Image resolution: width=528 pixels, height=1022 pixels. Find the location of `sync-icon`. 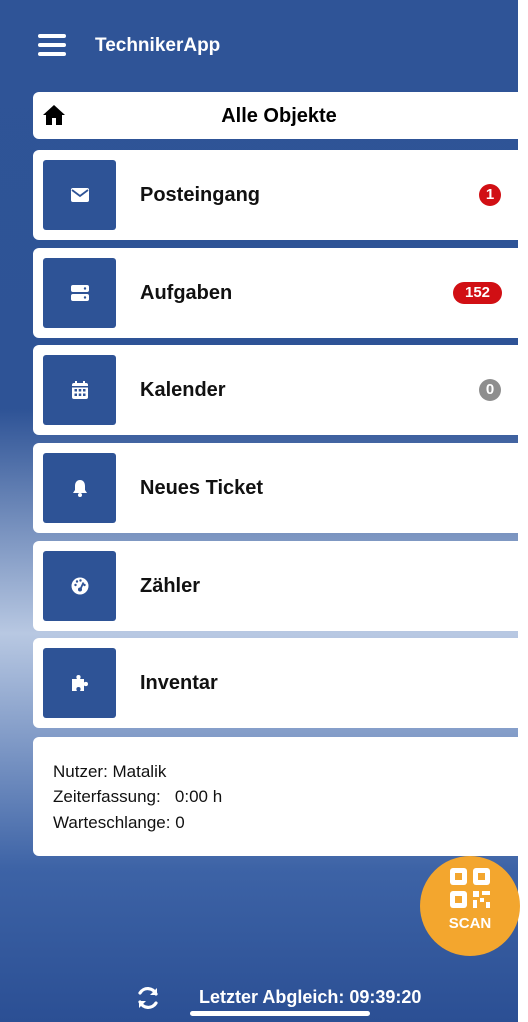

sync-icon is located at coordinates (148, 998).